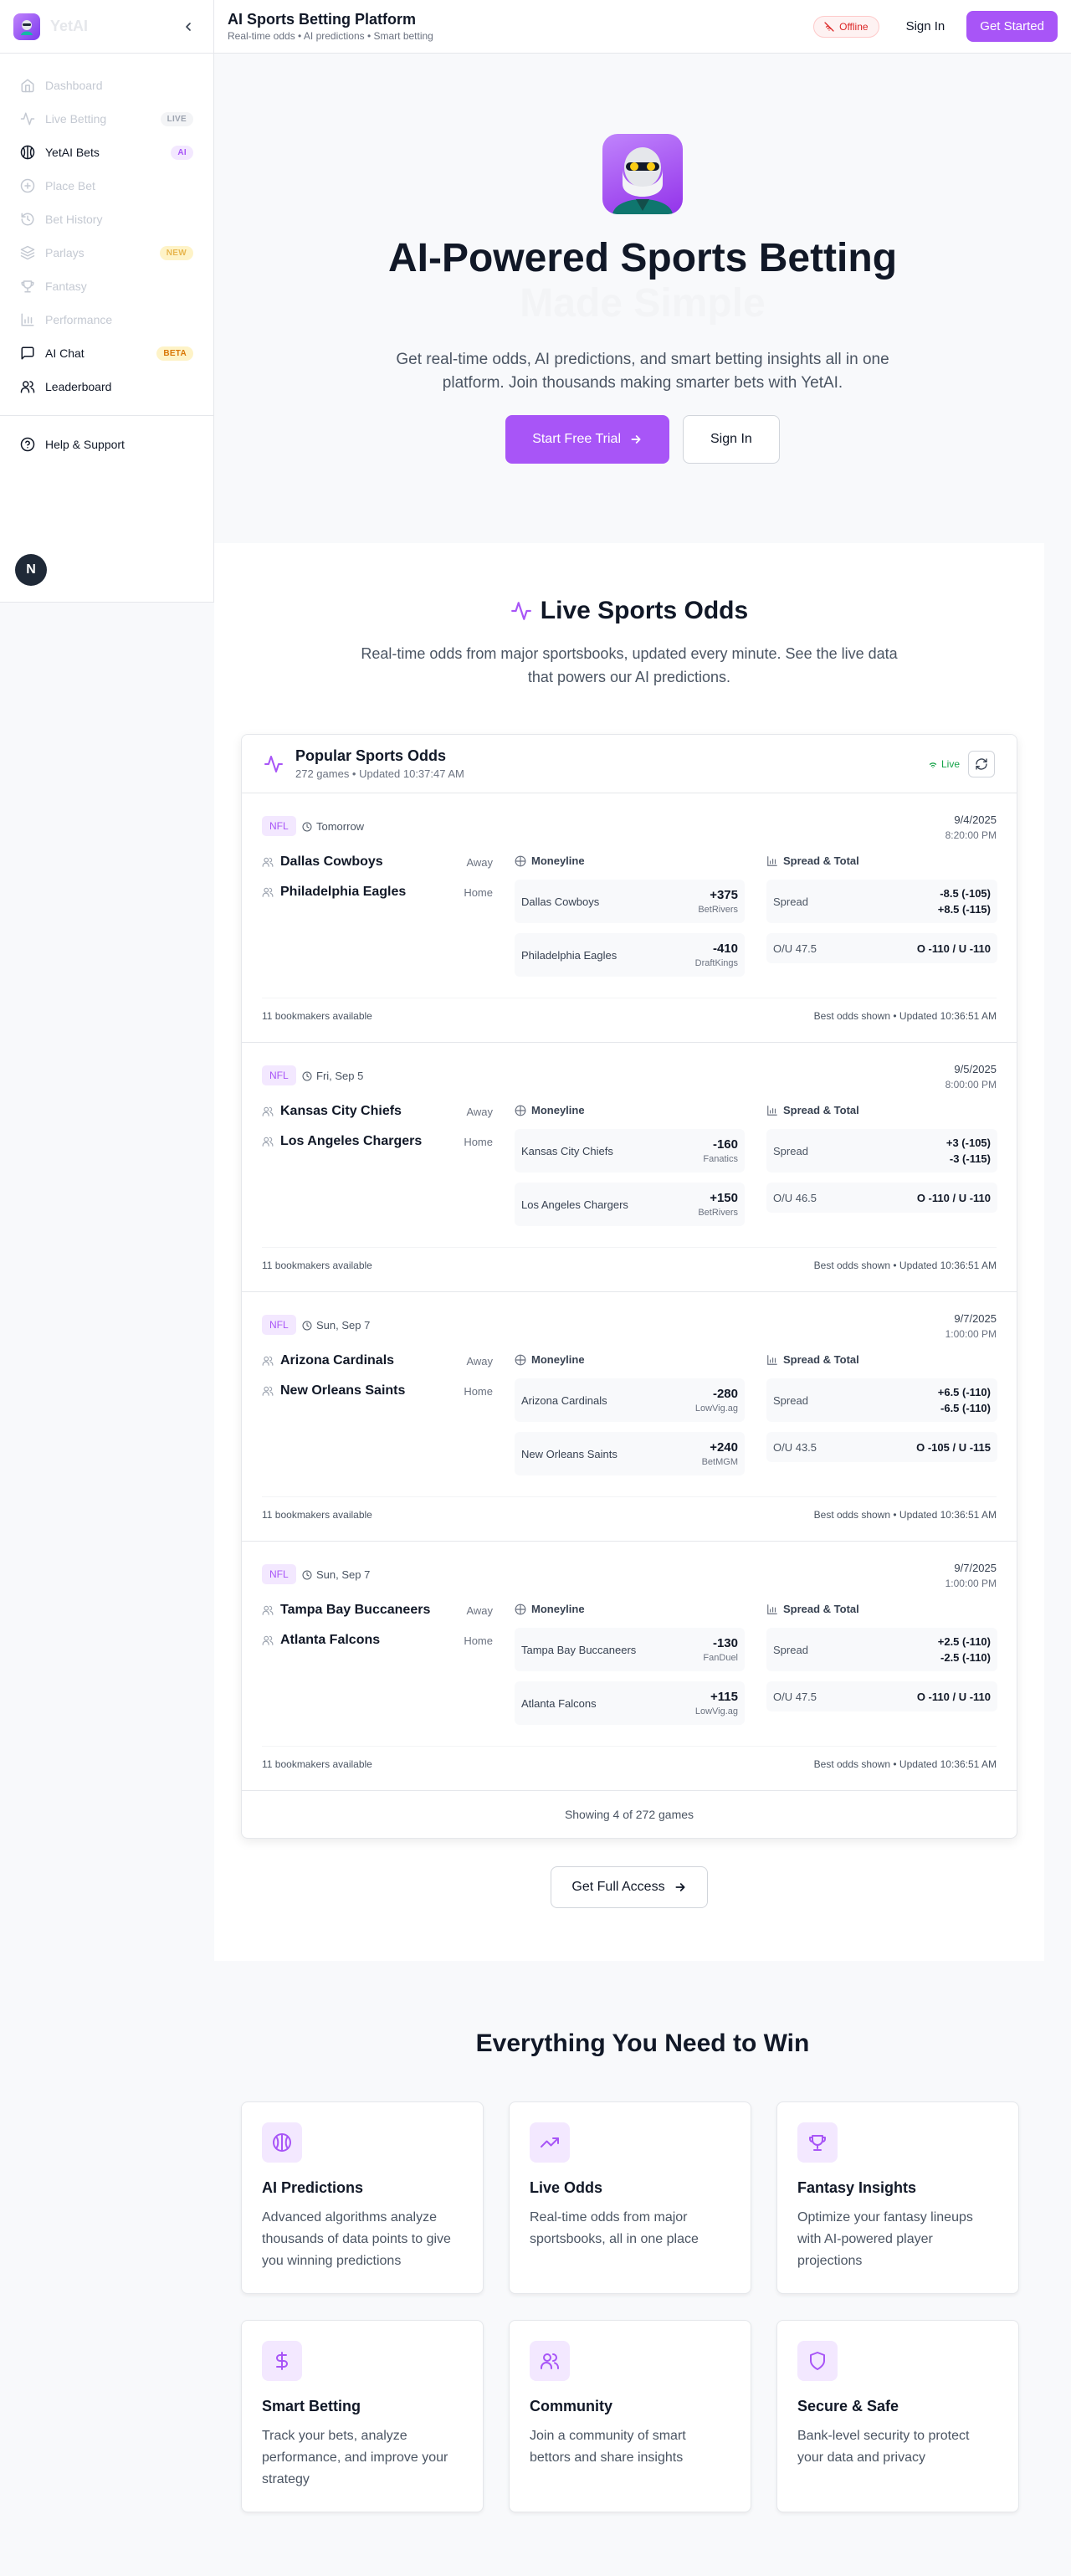 The image size is (1071, 2576). Describe the element at coordinates (579, 1649) in the screenshot. I see `moneyline-team: Tampa Bay Buccaneers` at that location.